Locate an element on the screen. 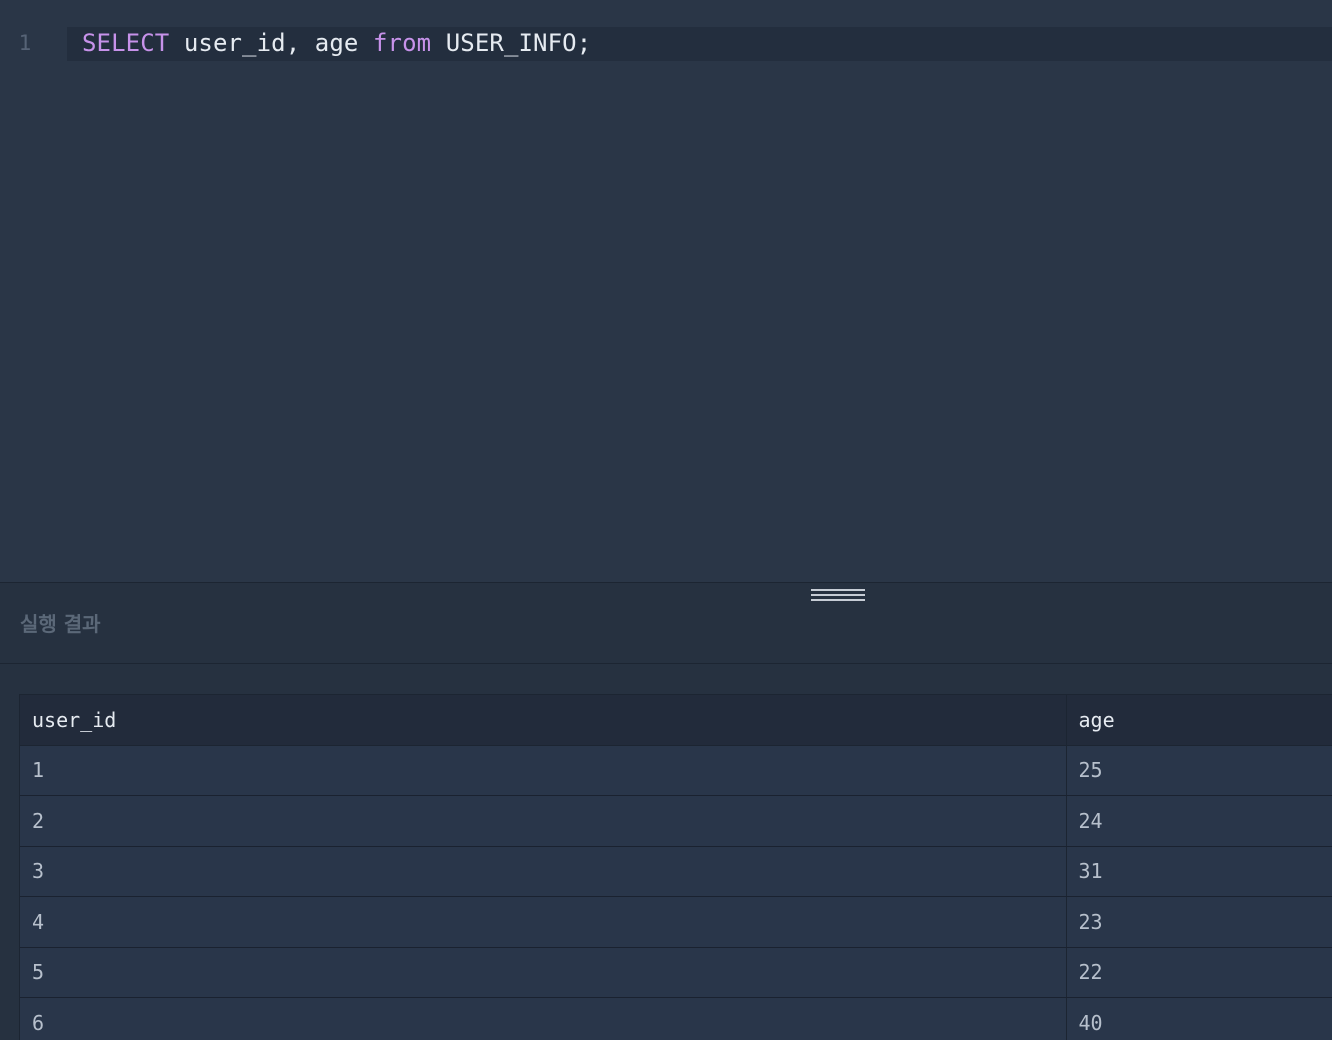  cell-user-id: 6 is located at coordinates (543, 1018).